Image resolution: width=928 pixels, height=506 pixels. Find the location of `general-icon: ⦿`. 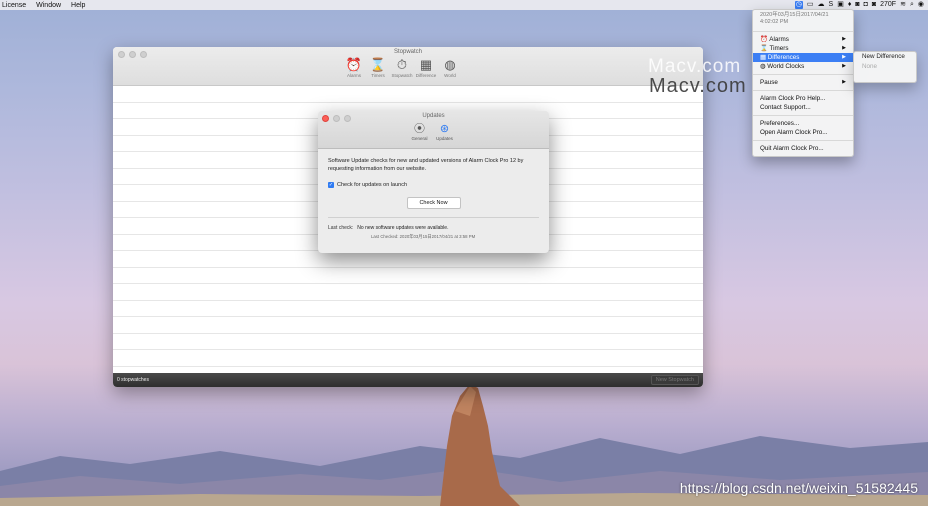

general-icon: ⦿ is located at coordinates (419, 129).